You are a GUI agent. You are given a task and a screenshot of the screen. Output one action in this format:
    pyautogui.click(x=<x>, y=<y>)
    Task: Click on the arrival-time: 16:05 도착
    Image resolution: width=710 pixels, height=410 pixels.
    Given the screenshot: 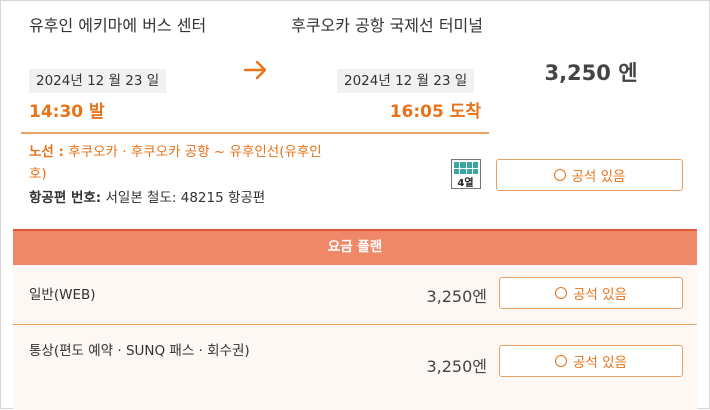 What is the action you would take?
    pyautogui.click(x=435, y=112)
    